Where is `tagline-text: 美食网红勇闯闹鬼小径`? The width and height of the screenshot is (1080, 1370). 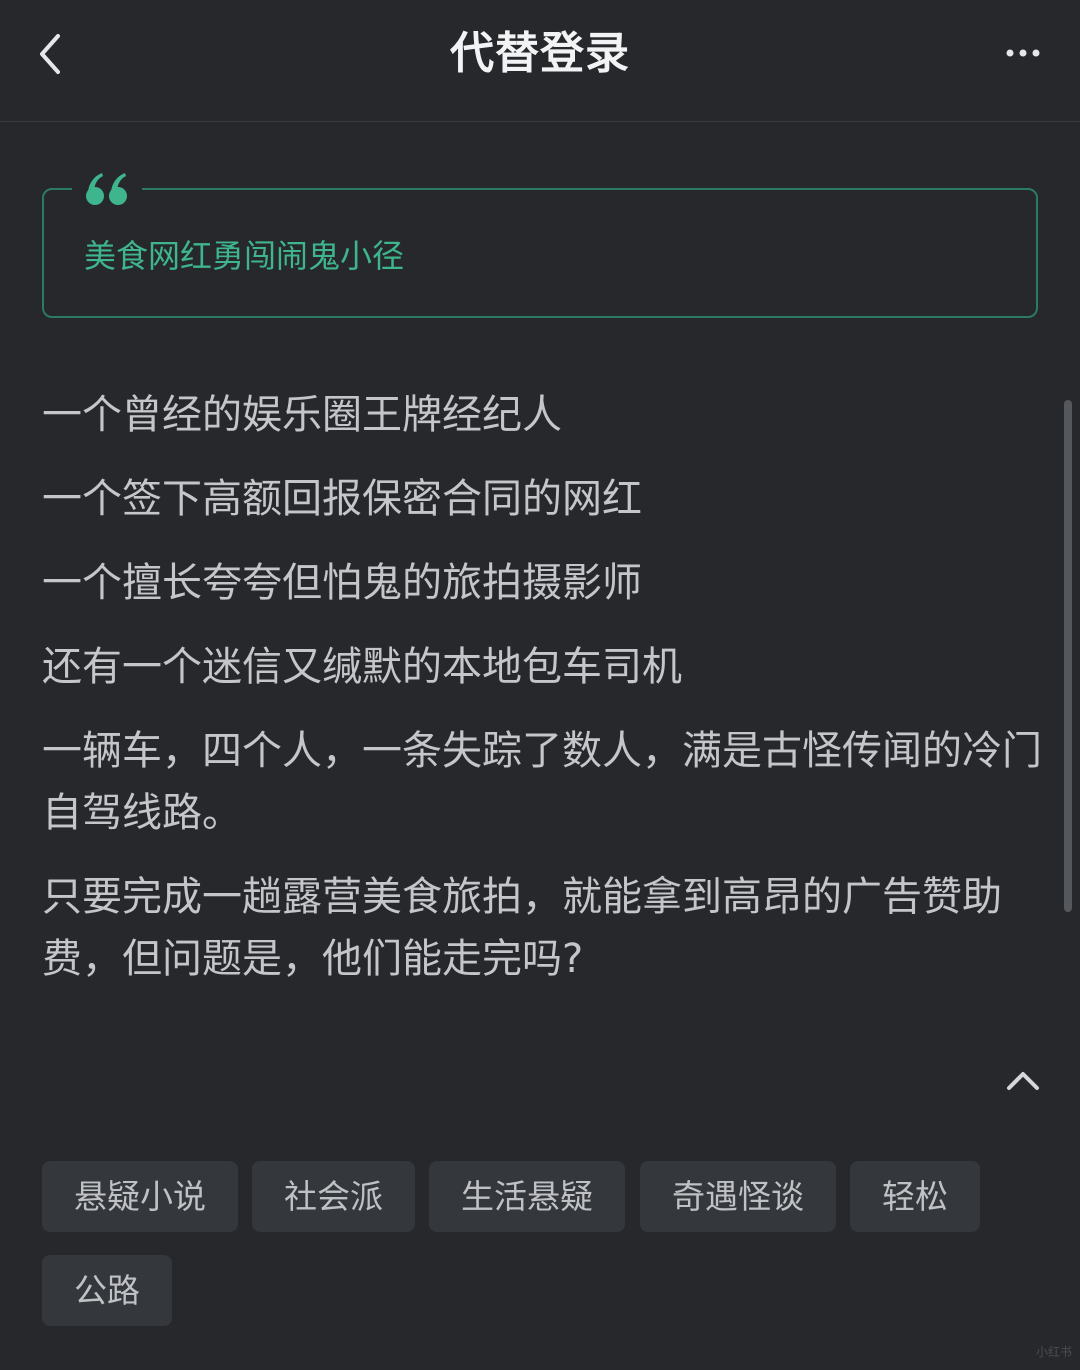
tagline-text: 美食网红勇闯闹鬼小径 is located at coordinates (244, 256).